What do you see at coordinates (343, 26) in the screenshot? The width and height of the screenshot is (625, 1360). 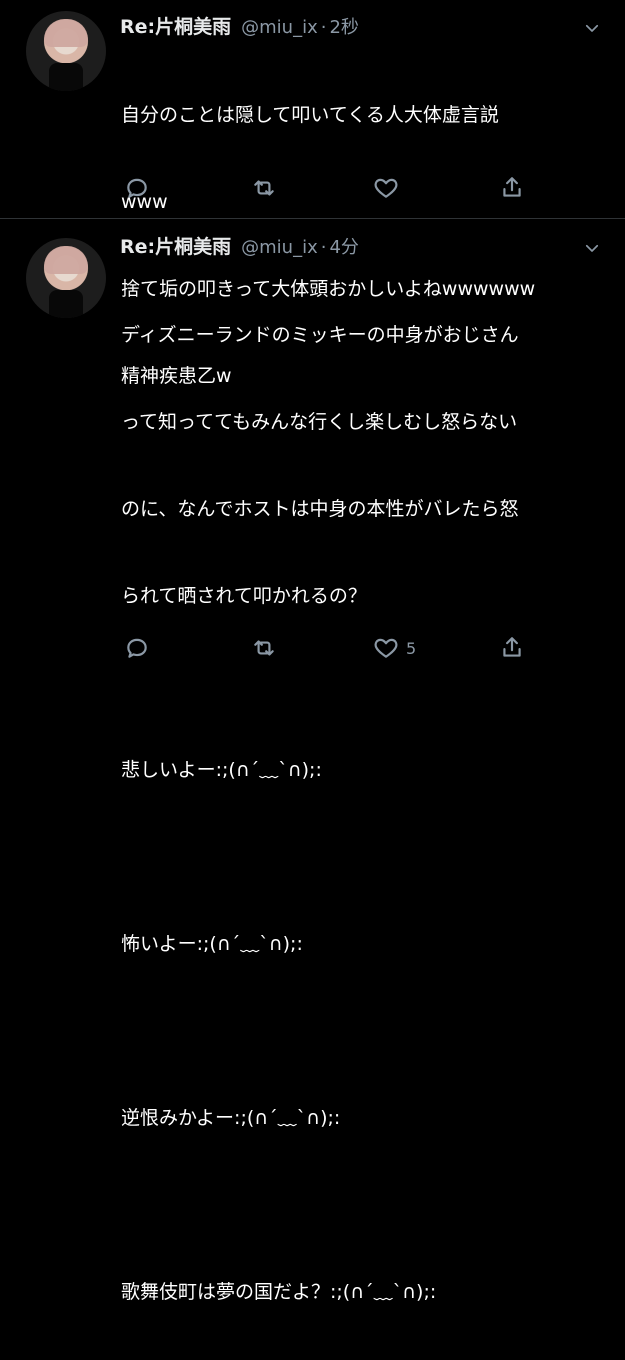 I see `tweet-time: 2秒` at bounding box center [343, 26].